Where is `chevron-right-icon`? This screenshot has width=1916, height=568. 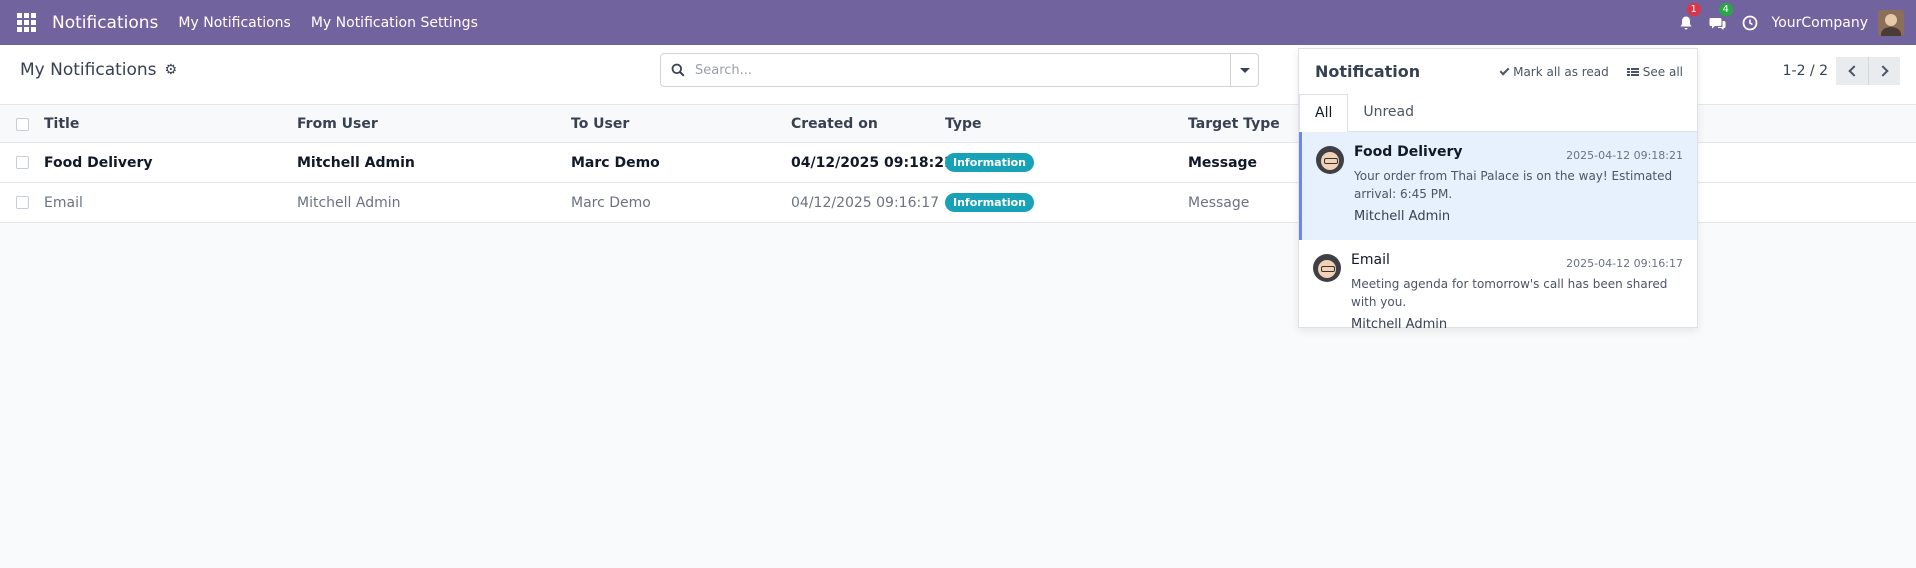 chevron-right-icon is located at coordinates (1883, 71).